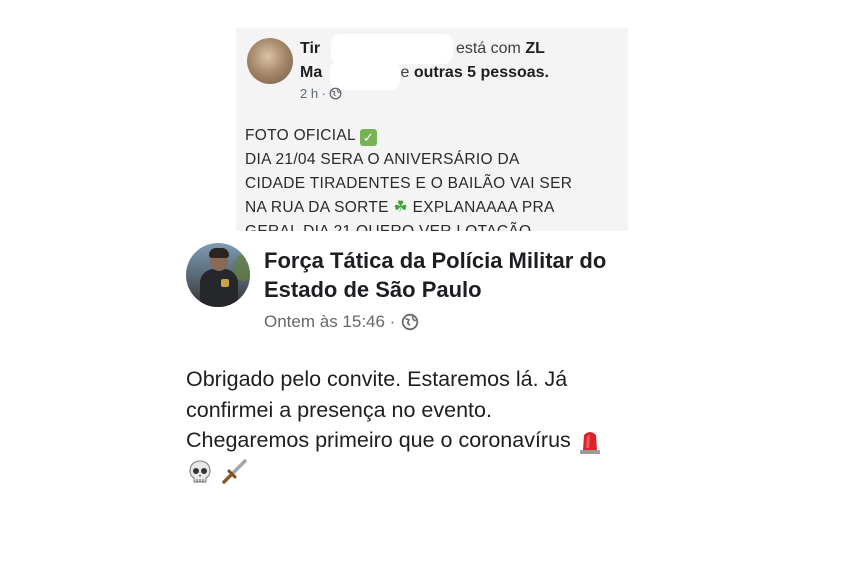 The width and height of the screenshot is (848, 565). What do you see at coordinates (313, 93) in the screenshot?
I see `original-post-time: 2 h ·` at bounding box center [313, 93].